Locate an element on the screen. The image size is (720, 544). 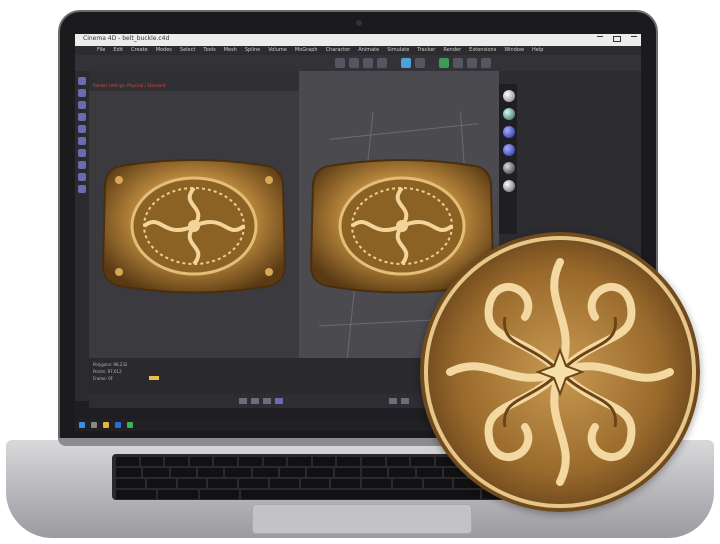
play-icon is located at coordinates (255, 401).